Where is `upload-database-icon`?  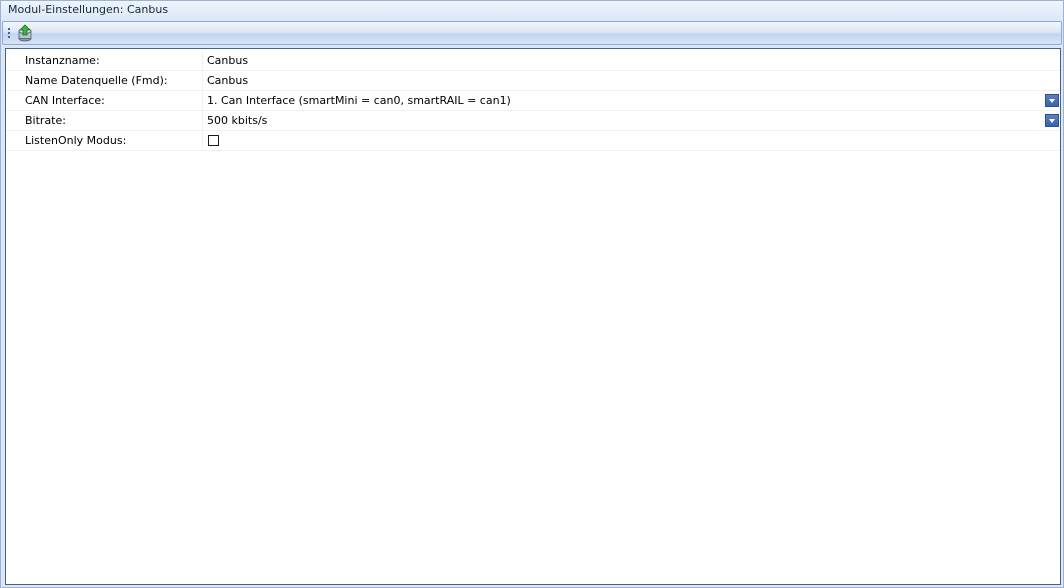 upload-database-icon is located at coordinates (25, 33).